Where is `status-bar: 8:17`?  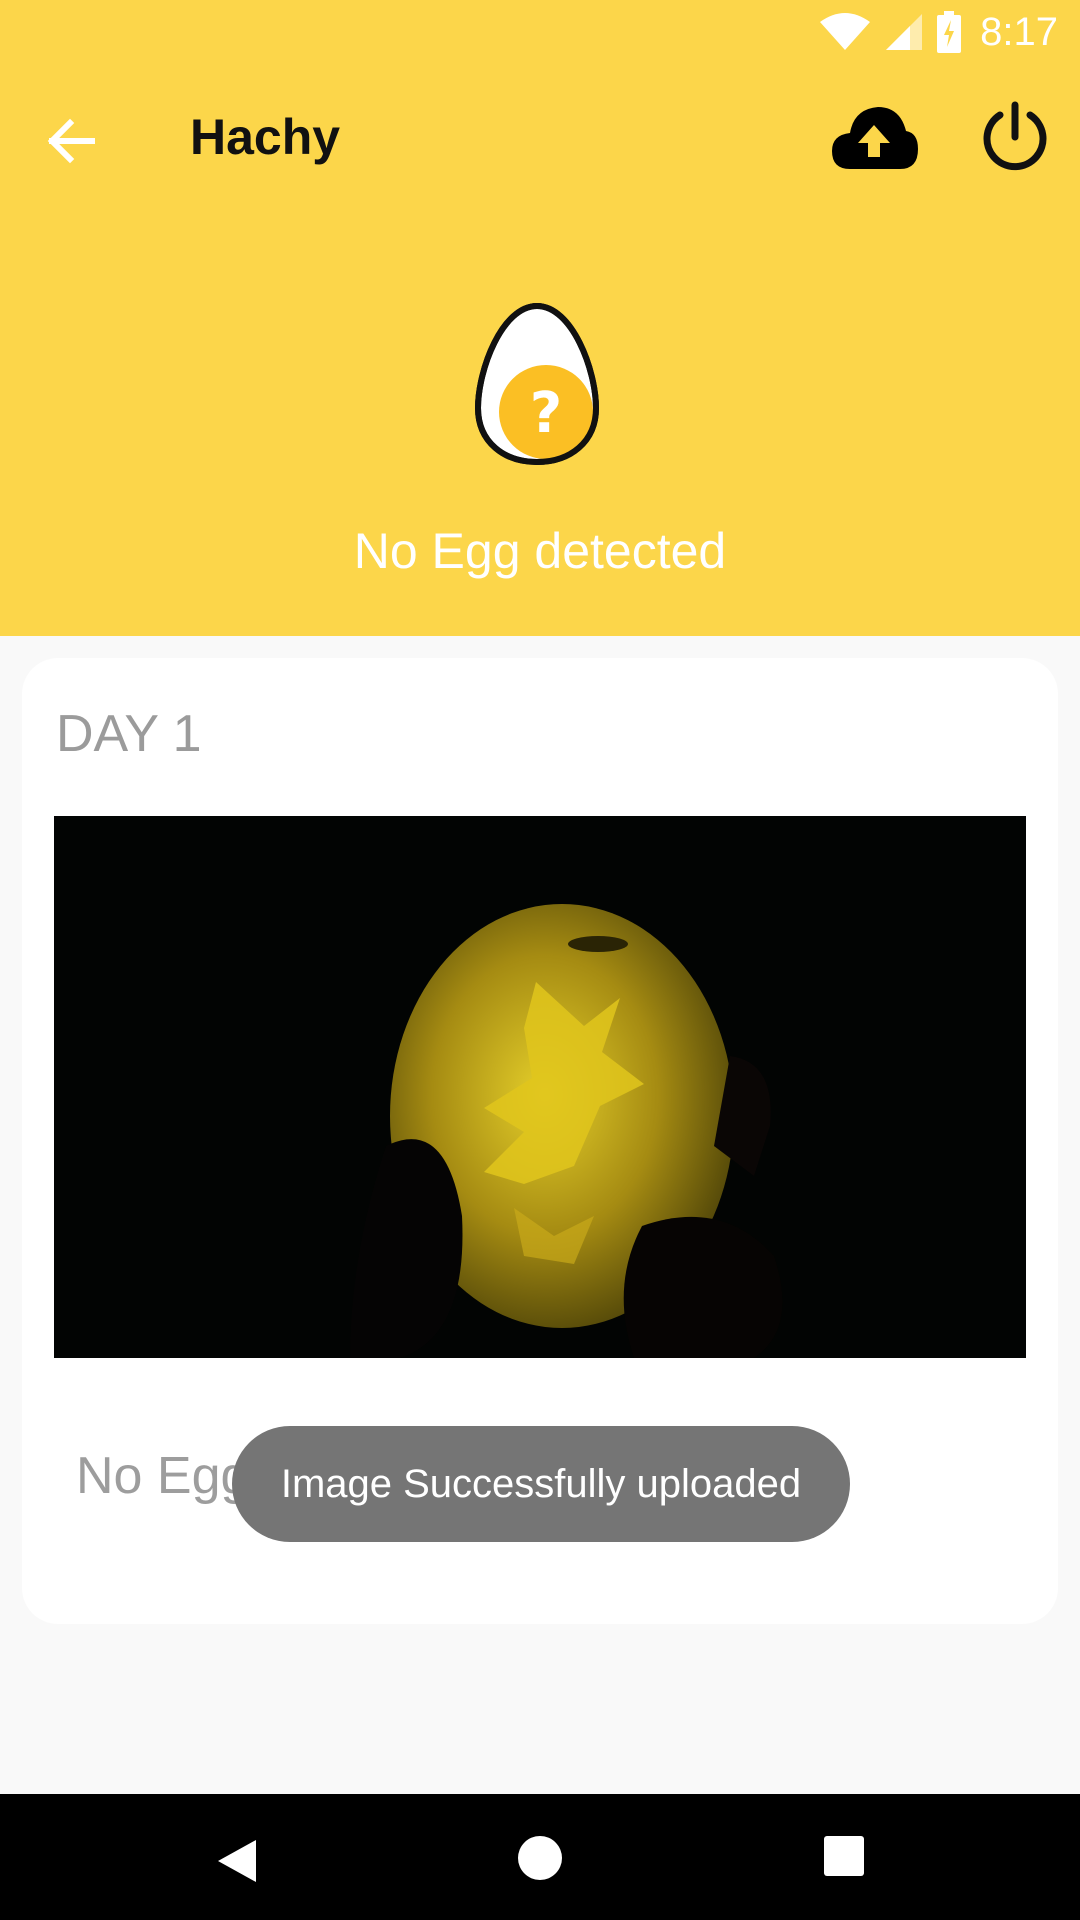
status-bar: 8:17 is located at coordinates (540, 31).